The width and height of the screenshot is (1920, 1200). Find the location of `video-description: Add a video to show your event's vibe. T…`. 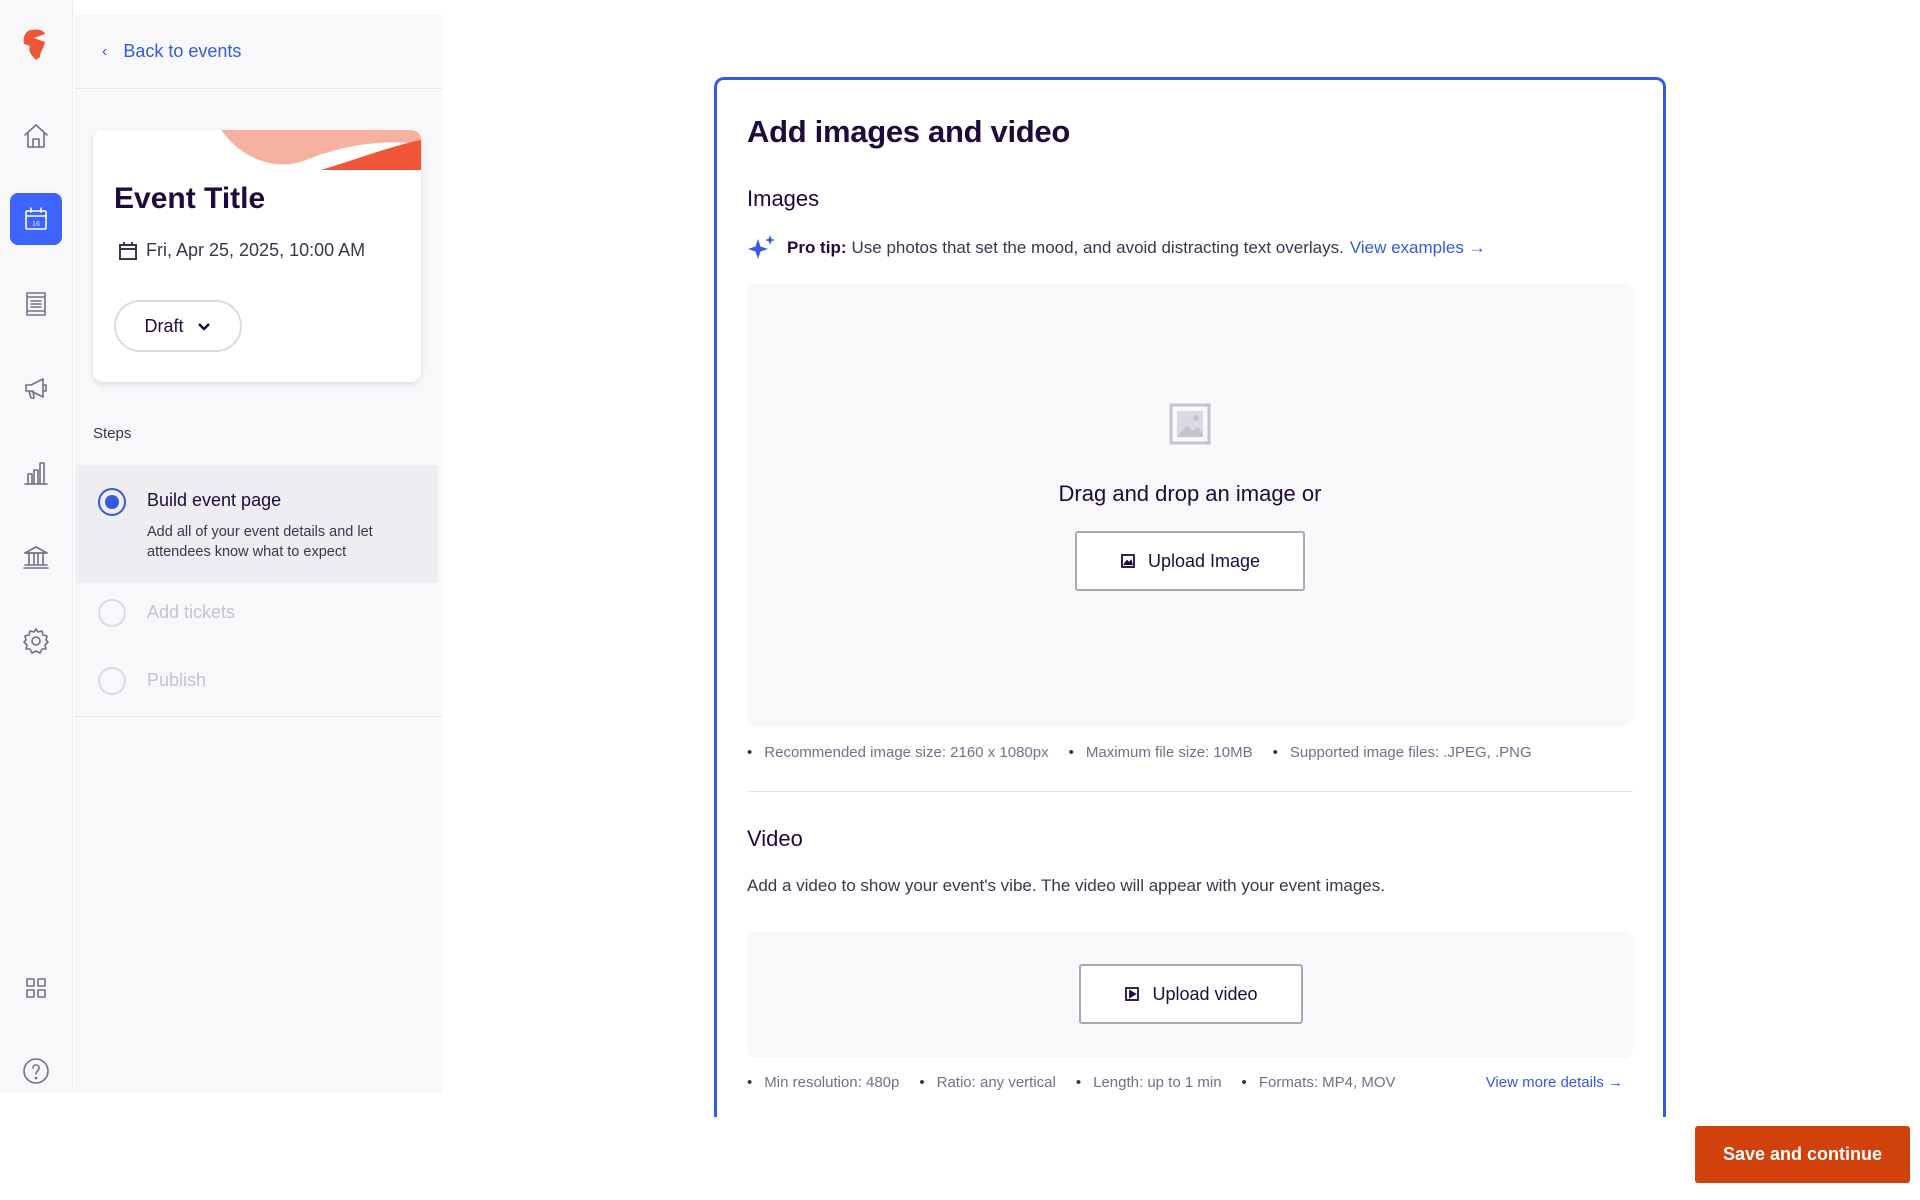

video-description: Add a video to show your event's vibe. T… is located at coordinates (1066, 885).